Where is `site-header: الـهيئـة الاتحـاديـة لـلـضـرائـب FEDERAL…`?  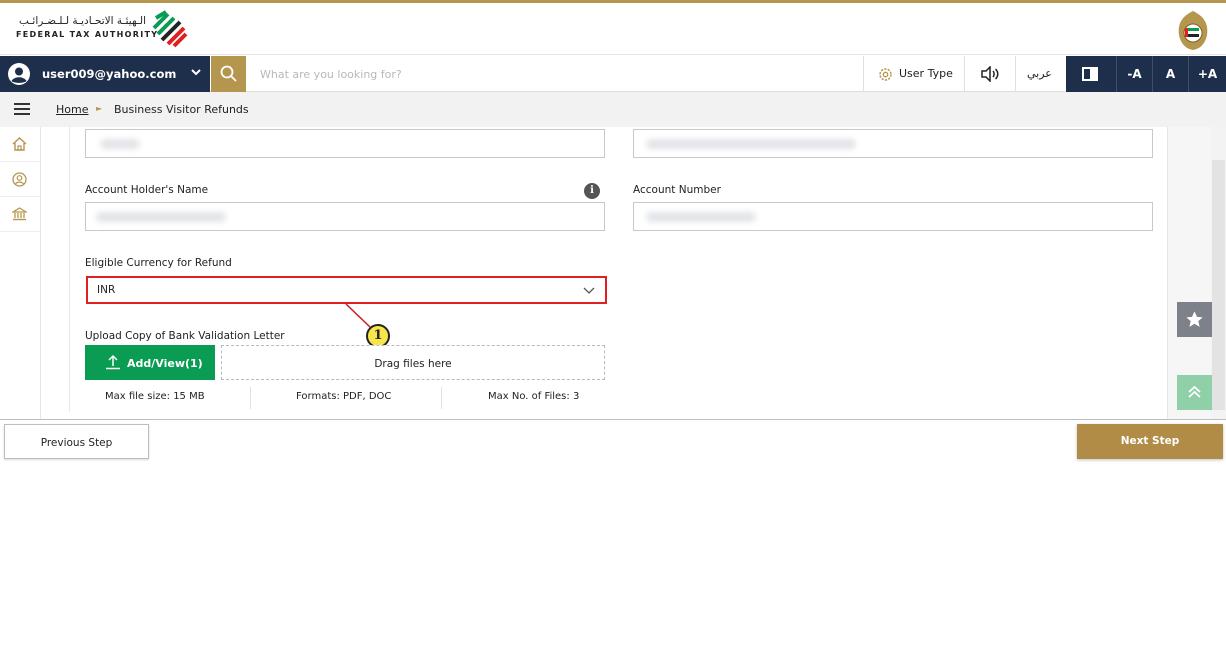 site-header: الـهيئـة الاتحـاديـة لـلـضـرائـب FEDERAL… is located at coordinates (613, 29).